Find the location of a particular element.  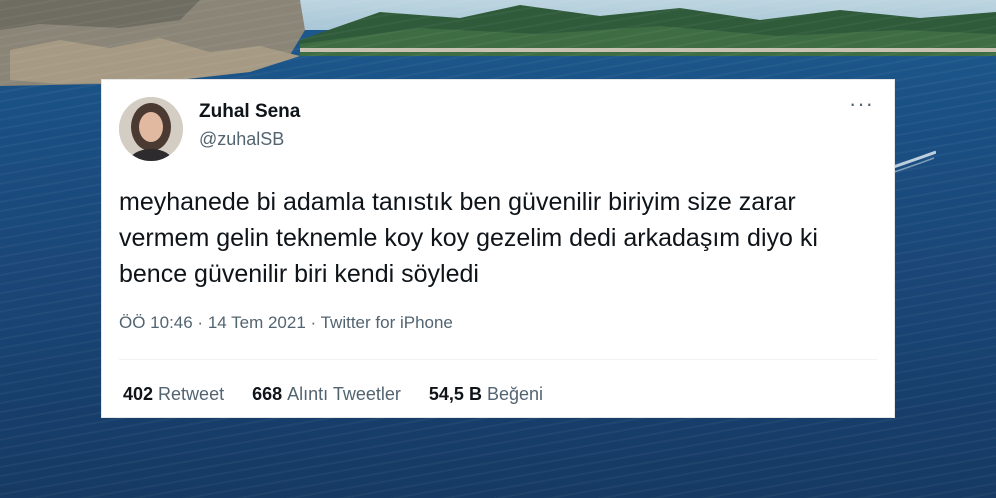

divider is located at coordinates (498, 359).